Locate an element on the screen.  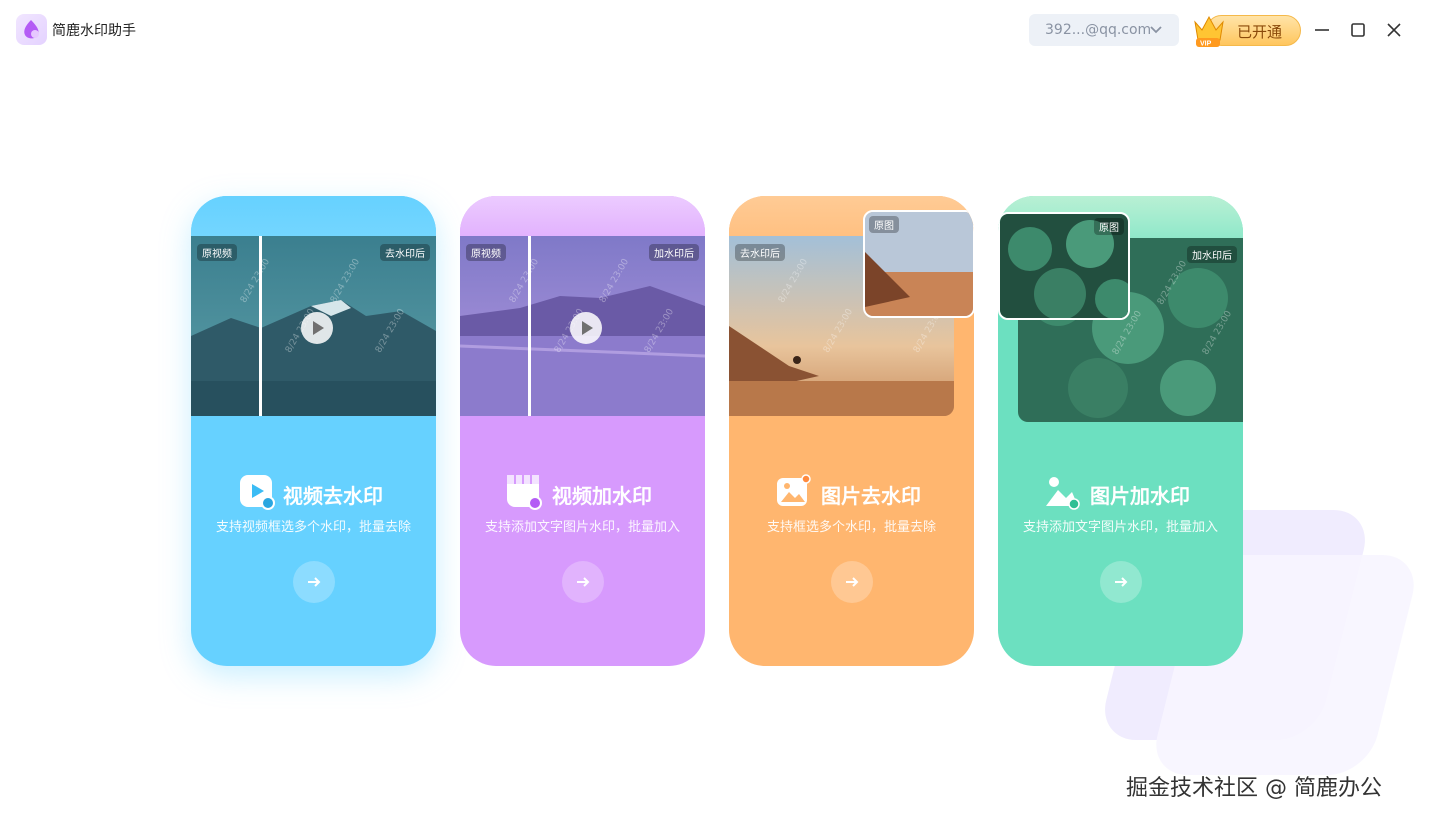
card-title: 图片加水印 is located at coordinates (1140, 496).